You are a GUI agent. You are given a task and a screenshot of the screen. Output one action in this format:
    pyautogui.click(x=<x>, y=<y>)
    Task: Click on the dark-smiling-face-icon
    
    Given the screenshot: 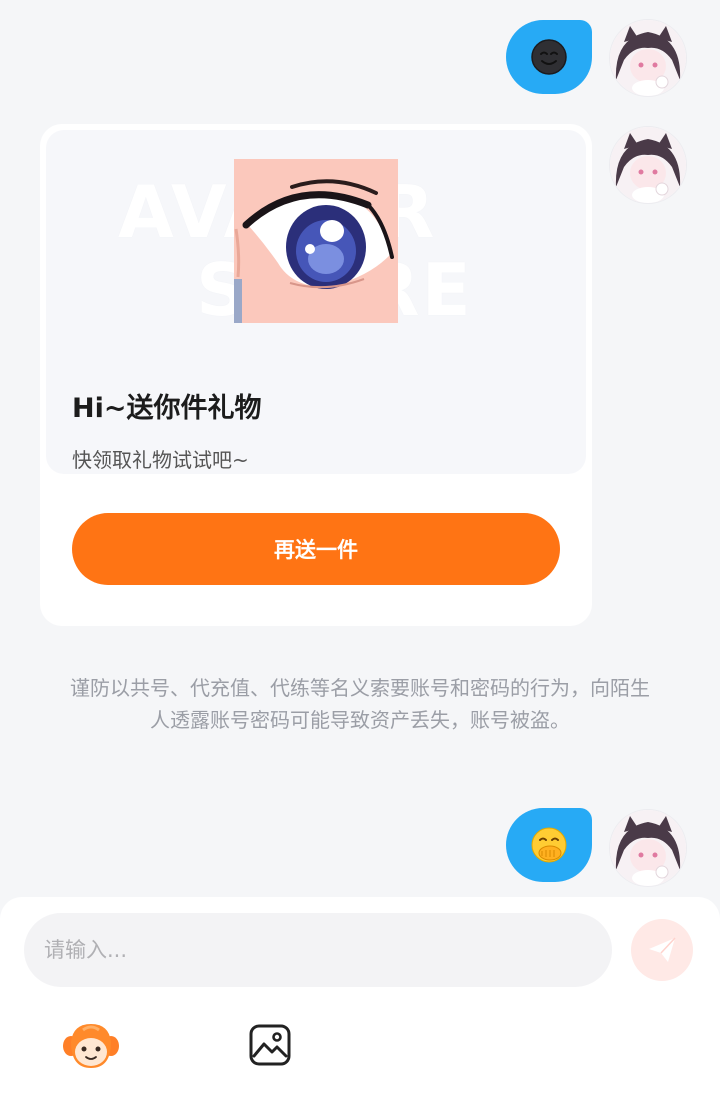 What is the action you would take?
    pyautogui.click(x=549, y=57)
    